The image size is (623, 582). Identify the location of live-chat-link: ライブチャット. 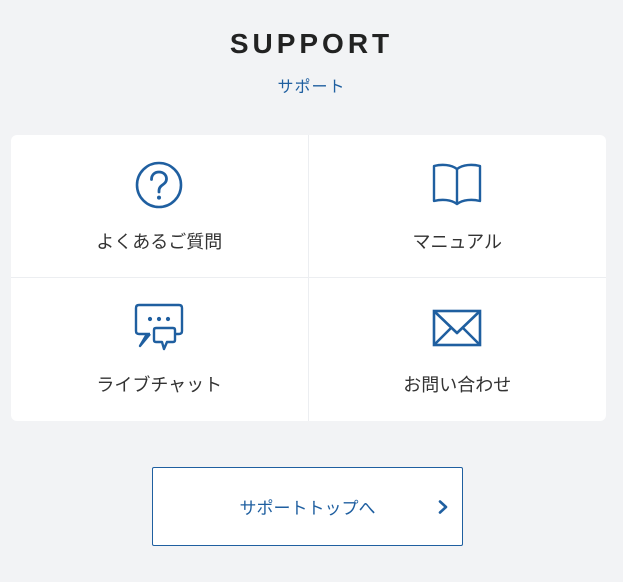
(160, 349).